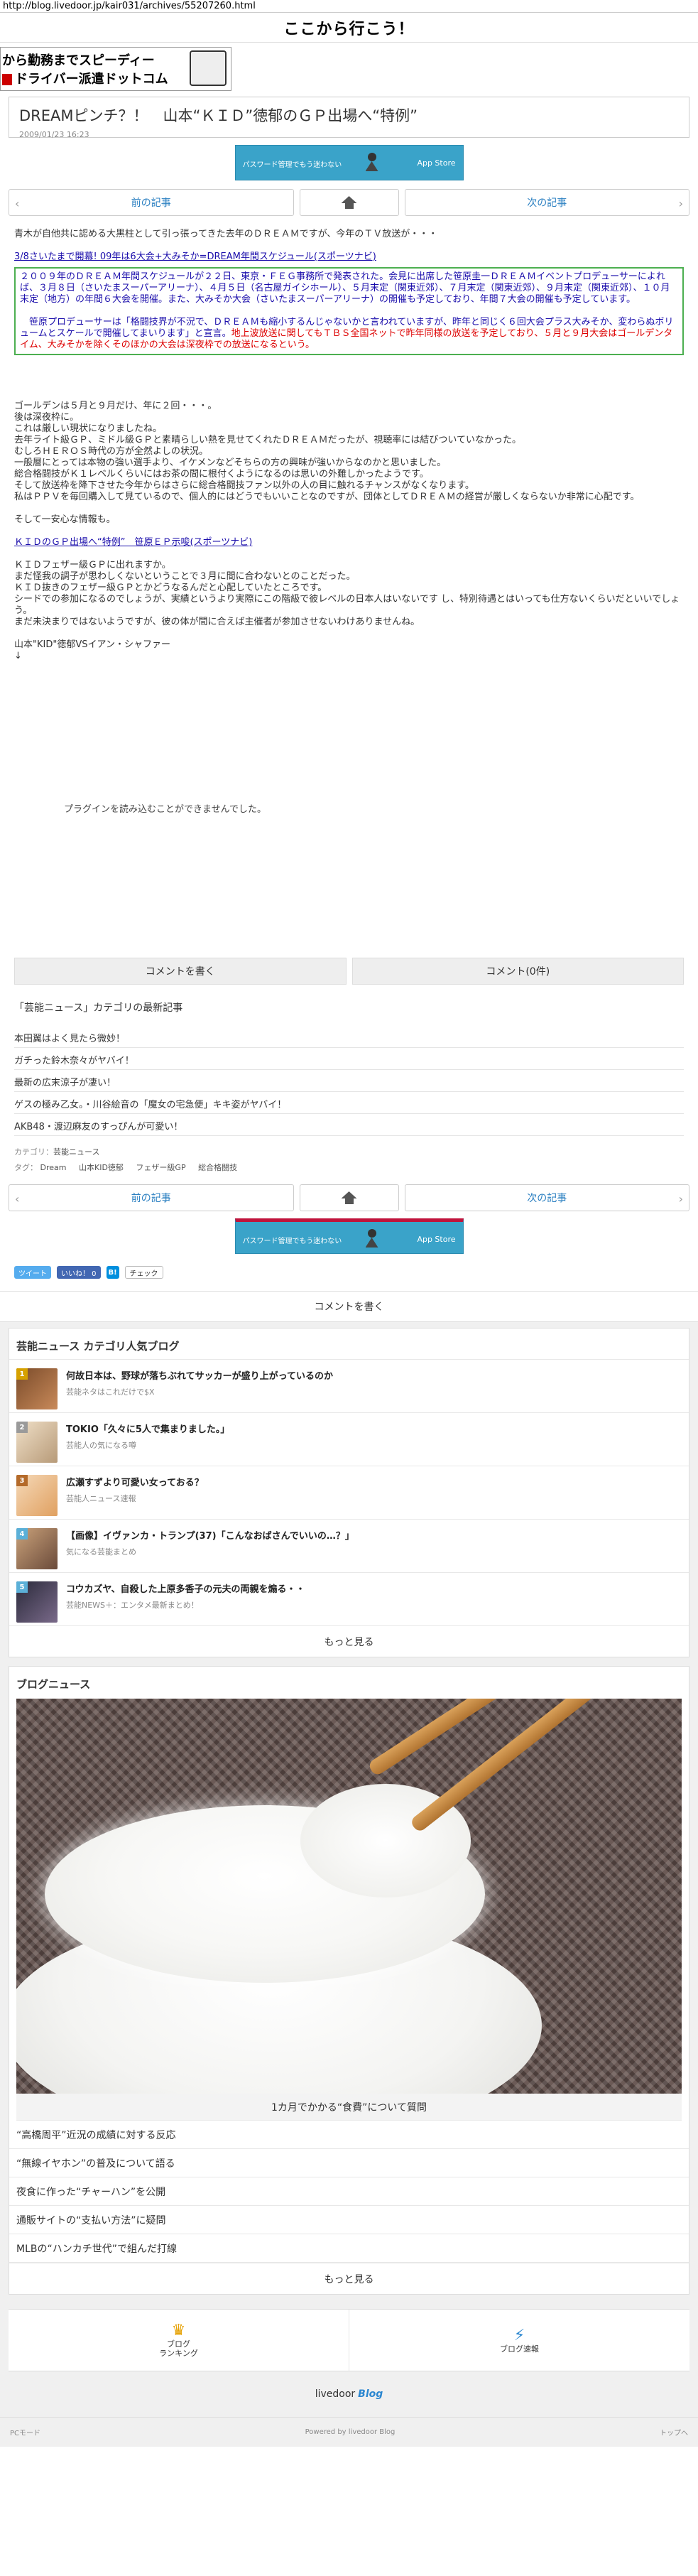 This screenshot has width=698, height=2576. Describe the element at coordinates (372, 1238) in the screenshot. I see `person-icon` at that location.